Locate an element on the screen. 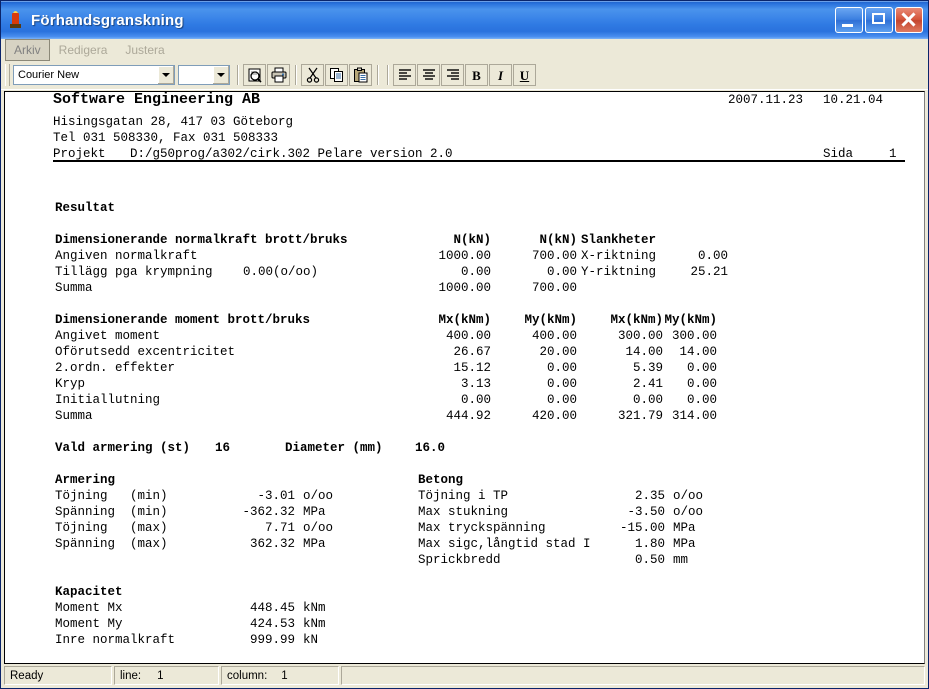 The height and width of the screenshot is (689, 929). table-row: Angivet moment is located at coordinates (108, 336).